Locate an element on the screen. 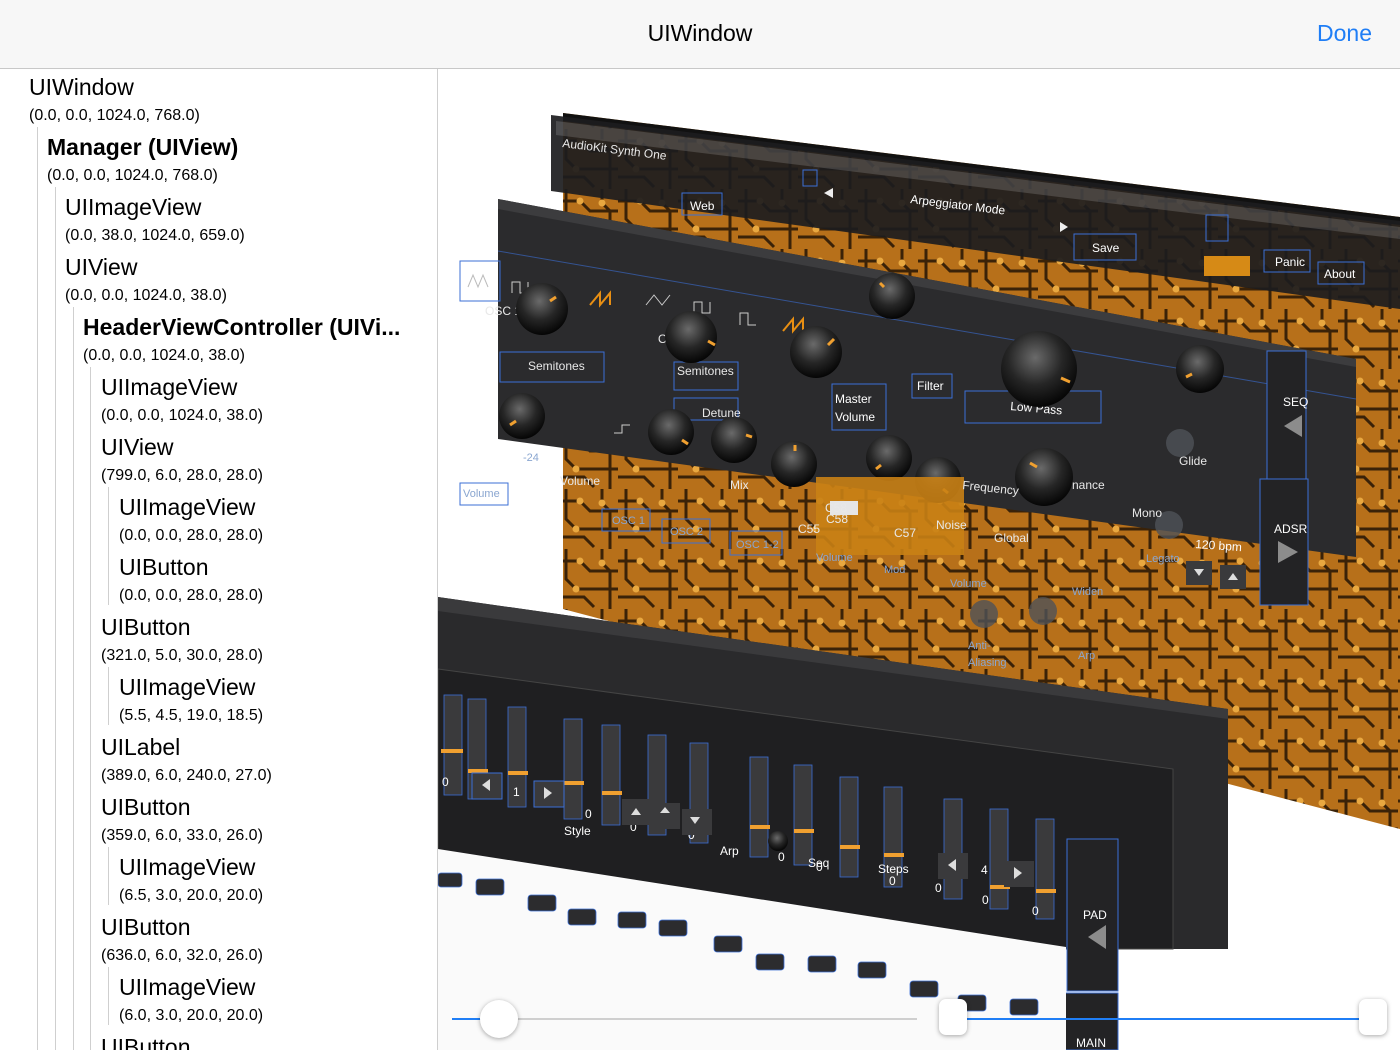 The width and height of the screenshot is (1400, 1050). frequency-knob is located at coordinates (889, 458).